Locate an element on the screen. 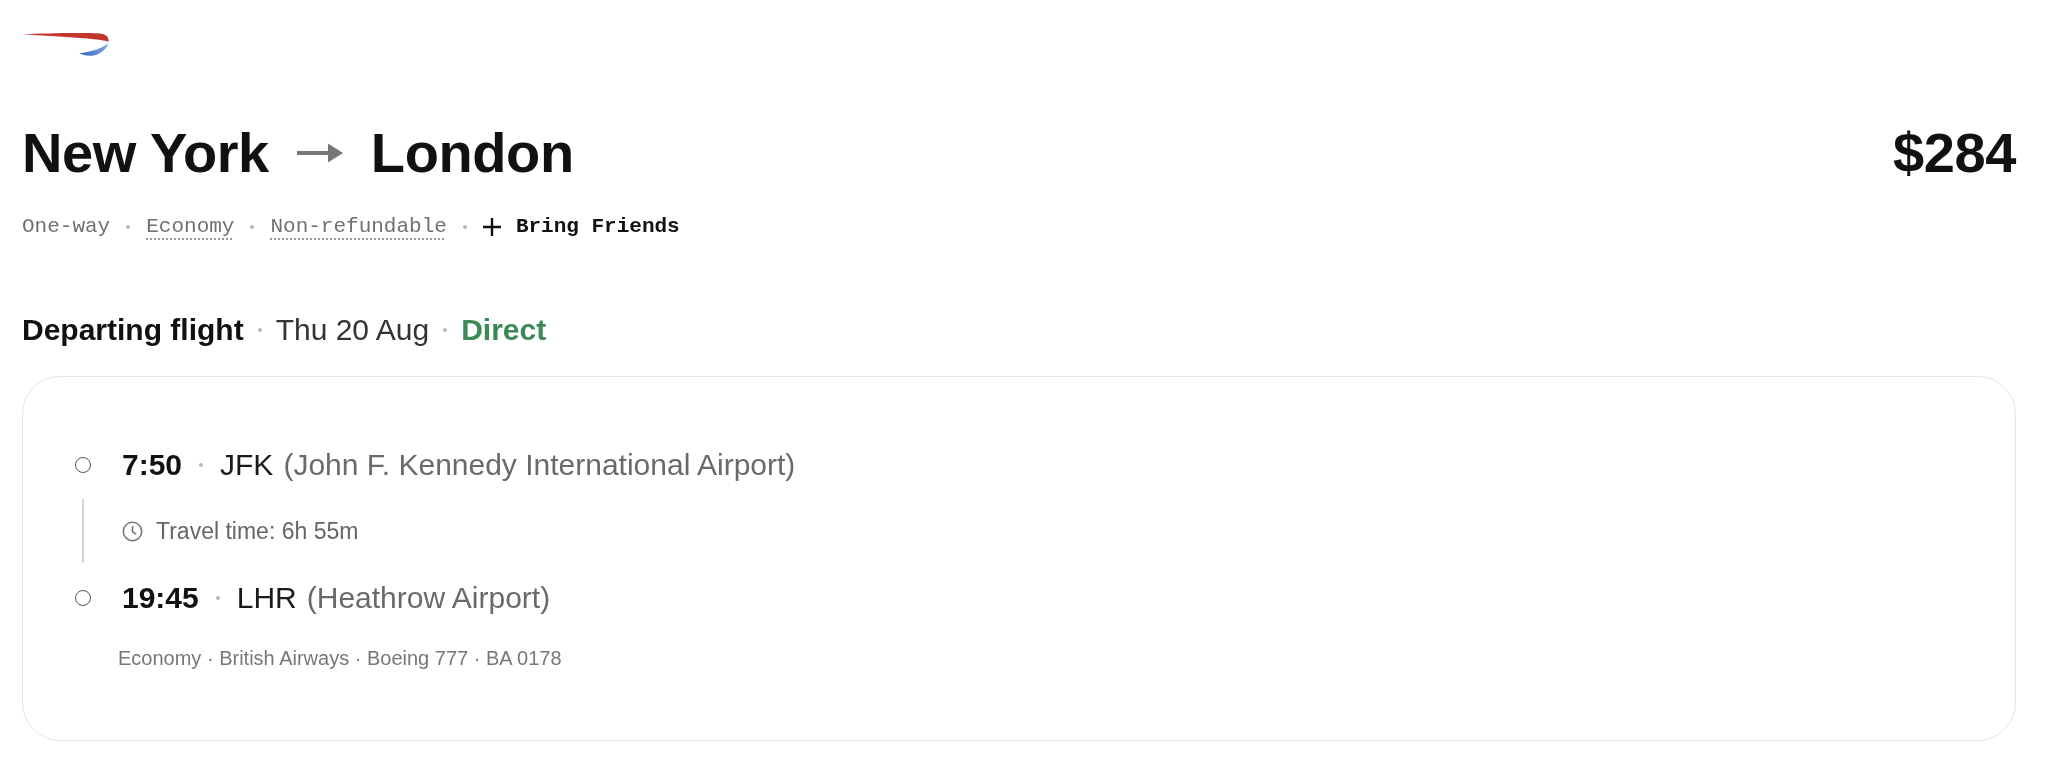  add-travellers-button: Bring Friends is located at coordinates (581, 227).